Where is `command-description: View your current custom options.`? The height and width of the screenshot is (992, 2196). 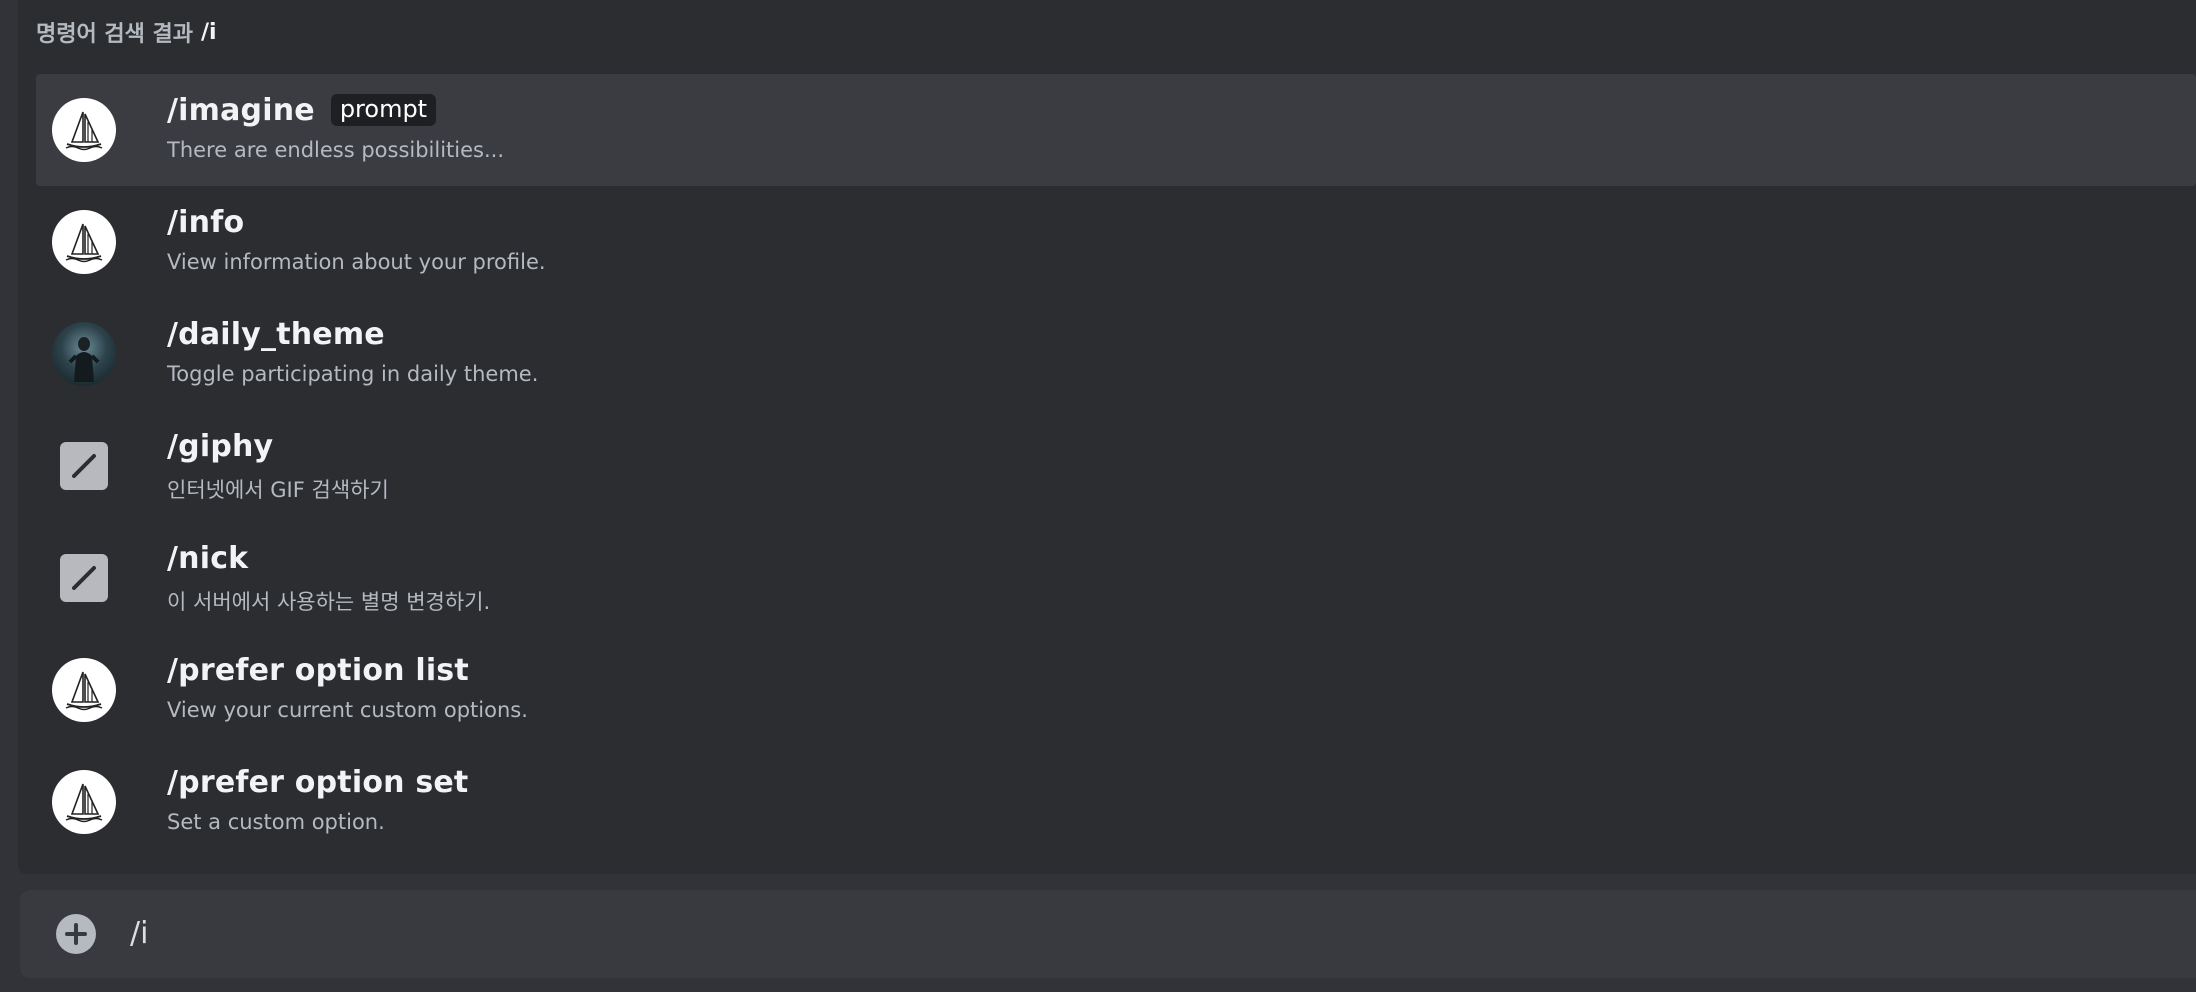
command-description: View your current custom options. is located at coordinates (347, 710).